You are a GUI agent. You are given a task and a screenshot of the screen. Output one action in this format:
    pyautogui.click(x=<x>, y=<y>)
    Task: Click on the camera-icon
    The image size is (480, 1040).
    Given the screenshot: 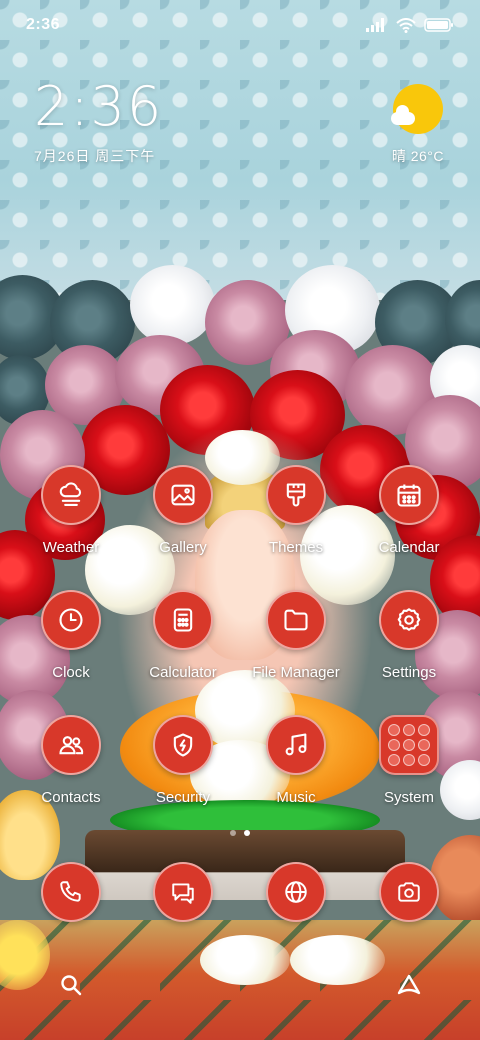 What is the action you would take?
    pyautogui.click(x=409, y=892)
    